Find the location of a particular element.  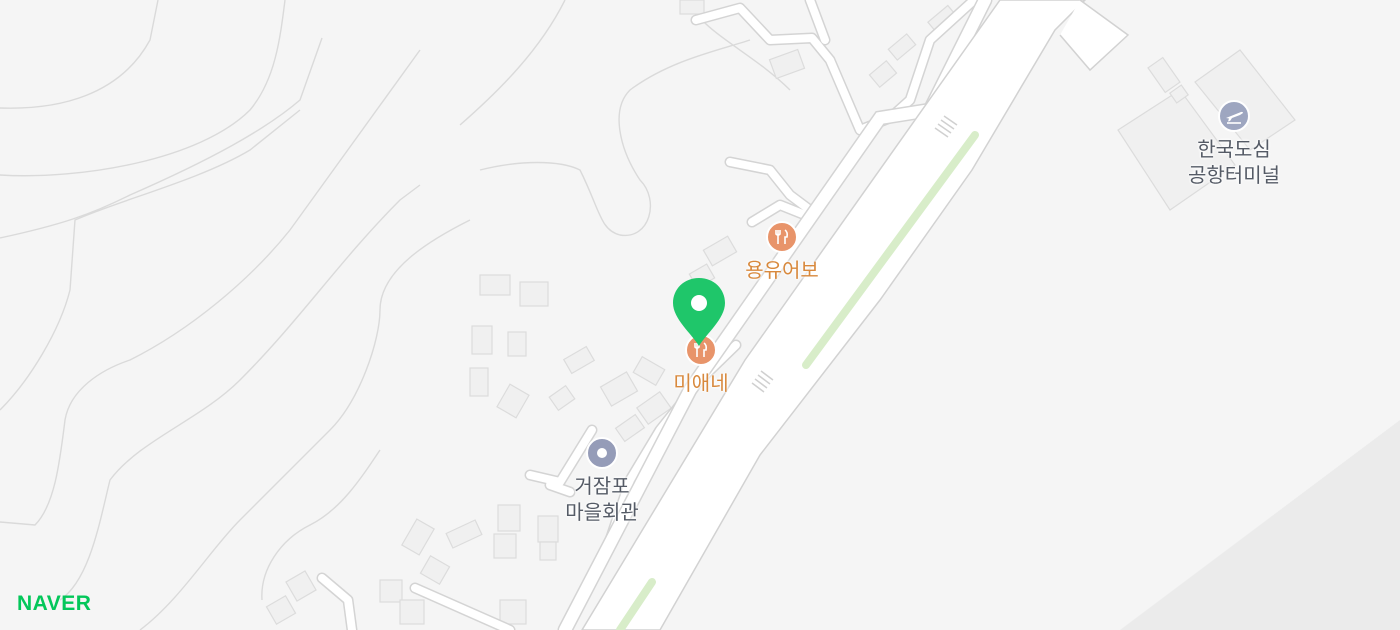

poi-village-hall: 거잠포 마을회관 is located at coordinates (602, 481).